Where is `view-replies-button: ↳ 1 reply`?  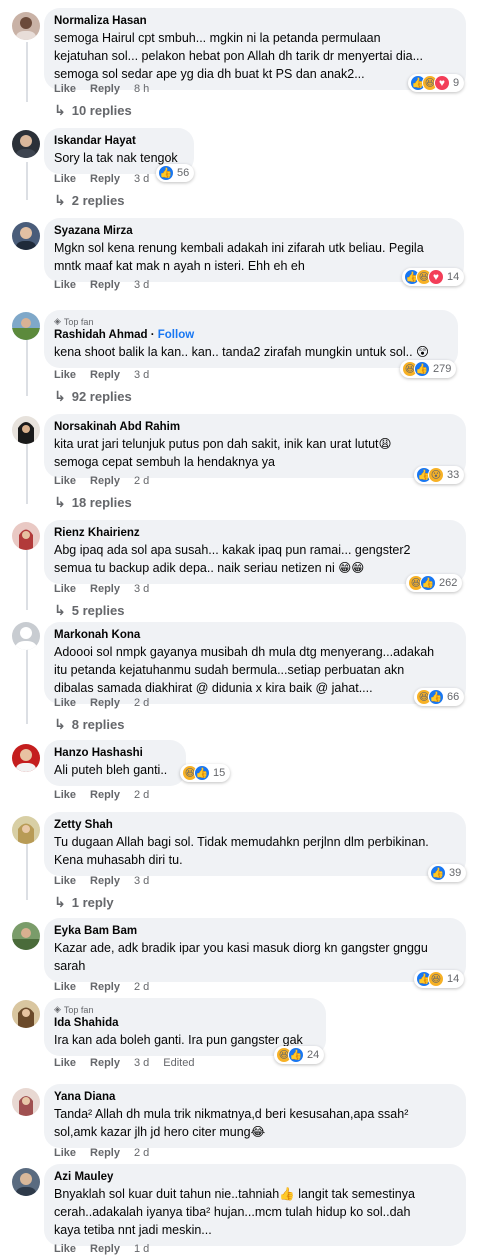 view-replies-button: ↳ 1 reply is located at coordinates (84, 902).